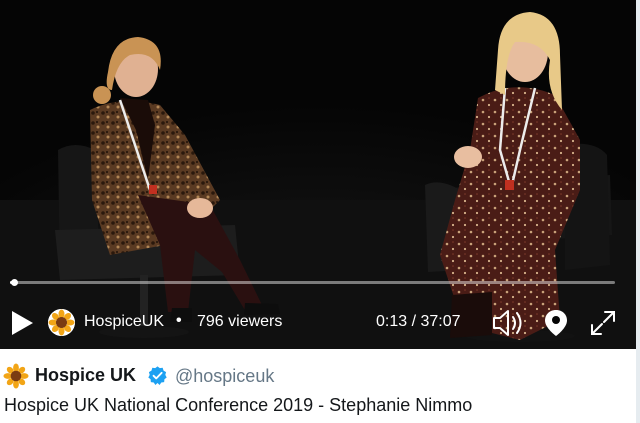  Describe the element at coordinates (418, 321) in the screenshot. I see `time-readout: 0:13 / 37:07` at that location.